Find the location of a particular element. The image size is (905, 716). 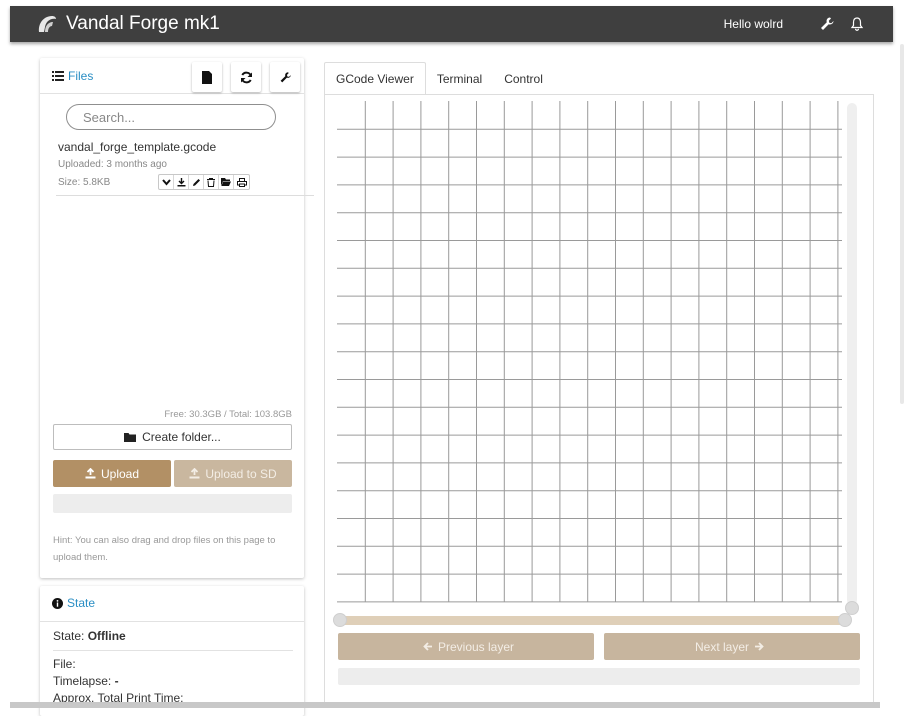

state-row: State: Offline is located at coordinates (89, 636).